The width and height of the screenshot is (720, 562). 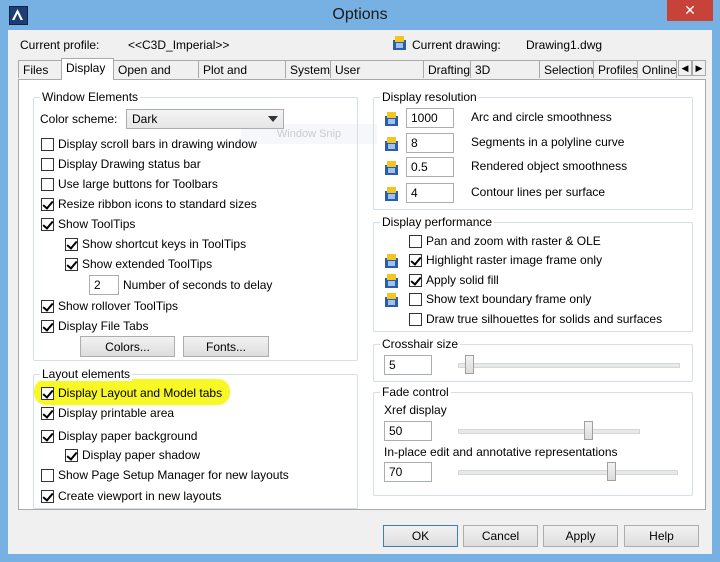 What do you see at coordinates (566, 69) in the screenshot?
I see `tab-selection: Selection` at bounding box center [566, 69].